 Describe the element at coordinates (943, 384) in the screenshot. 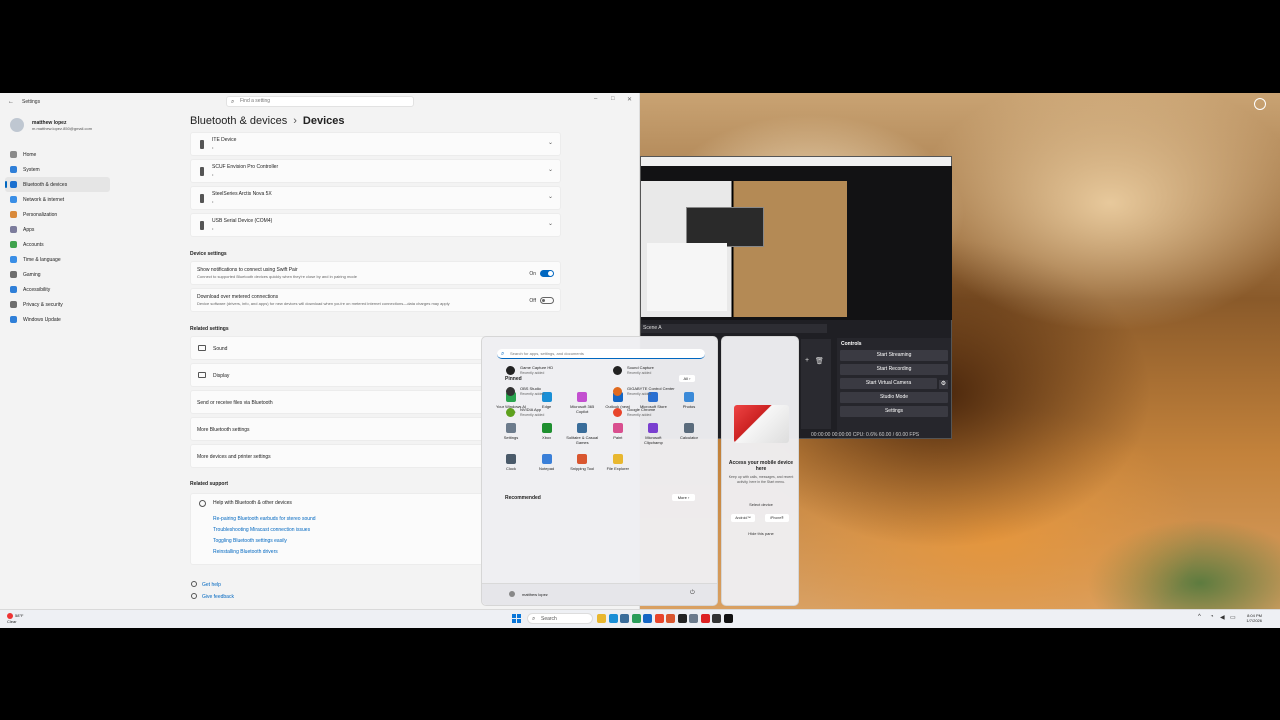

I see `gear-icon: ⚙` at that location.